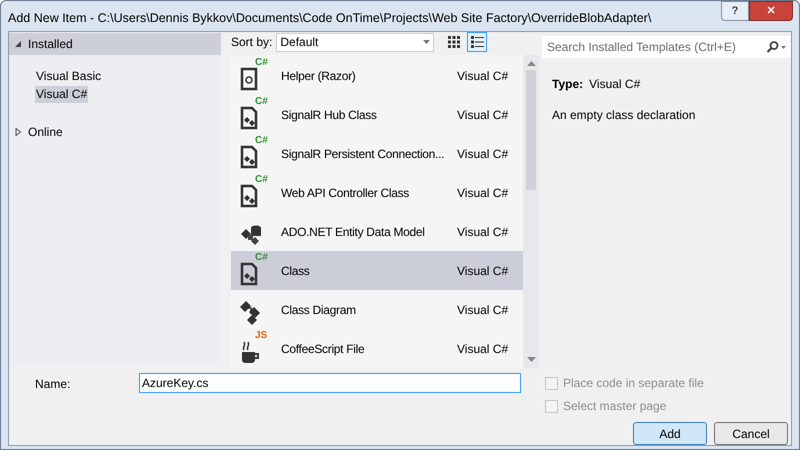  Describe the element at coordinates (261, 335) in the screenshot. I see `file-type-label: JS` at that location.